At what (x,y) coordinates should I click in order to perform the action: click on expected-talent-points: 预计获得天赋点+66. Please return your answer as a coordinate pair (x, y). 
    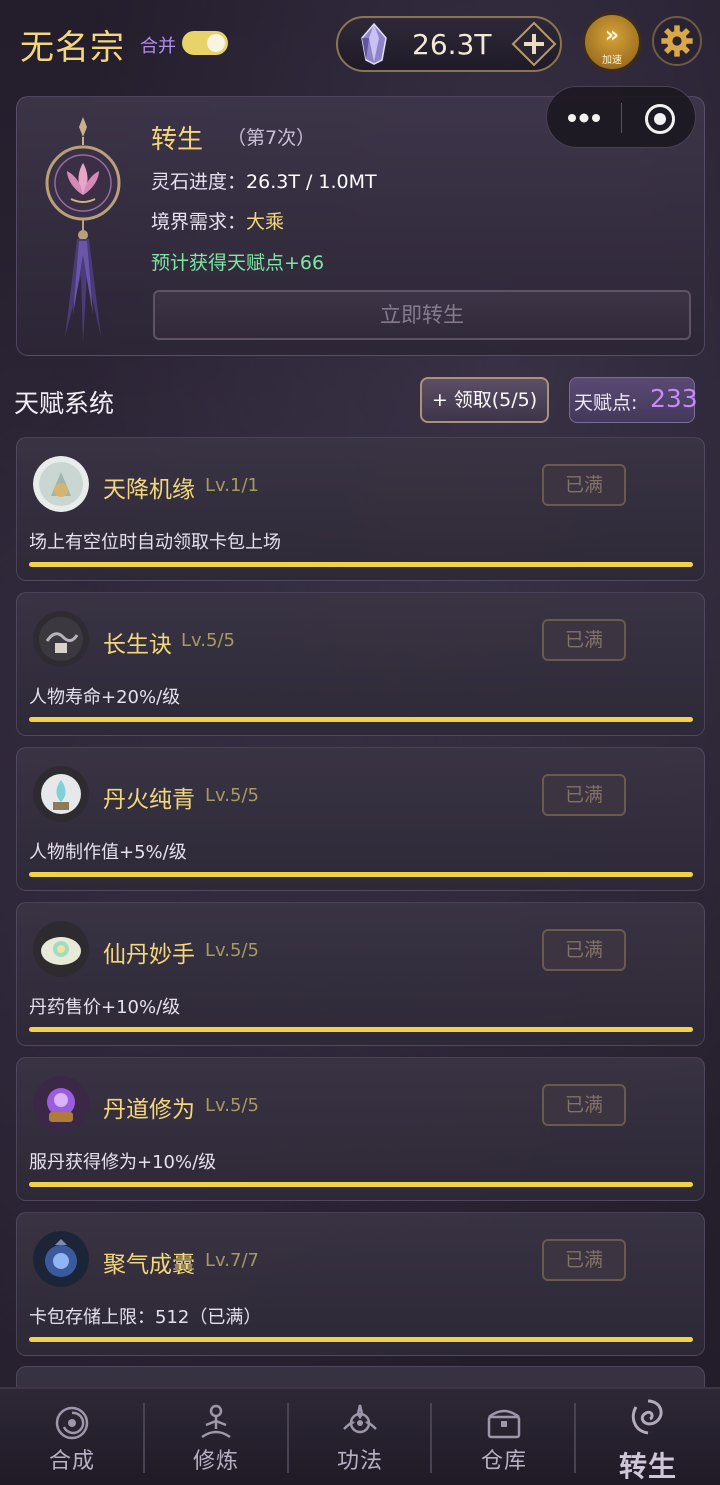
    Looking at the image, I should click on (238, 263).